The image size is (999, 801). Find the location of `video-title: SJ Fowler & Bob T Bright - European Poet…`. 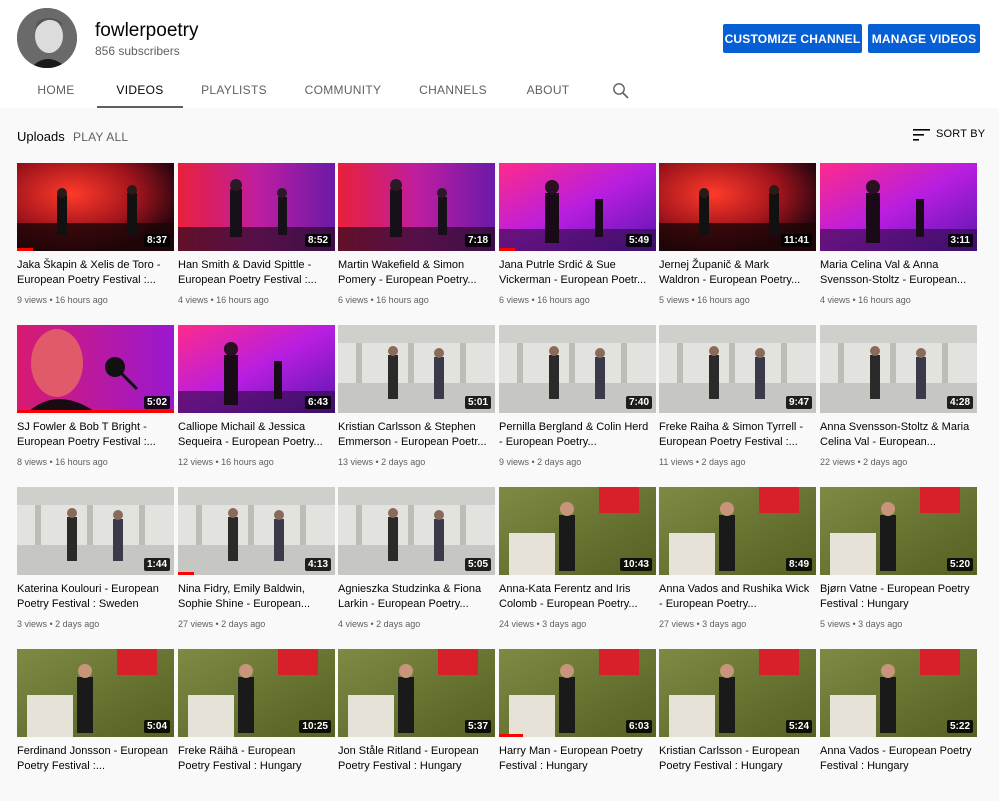

video-title: SJ Fowler & Bob T Bright - European Poet… is located at coordinates (93, 435).